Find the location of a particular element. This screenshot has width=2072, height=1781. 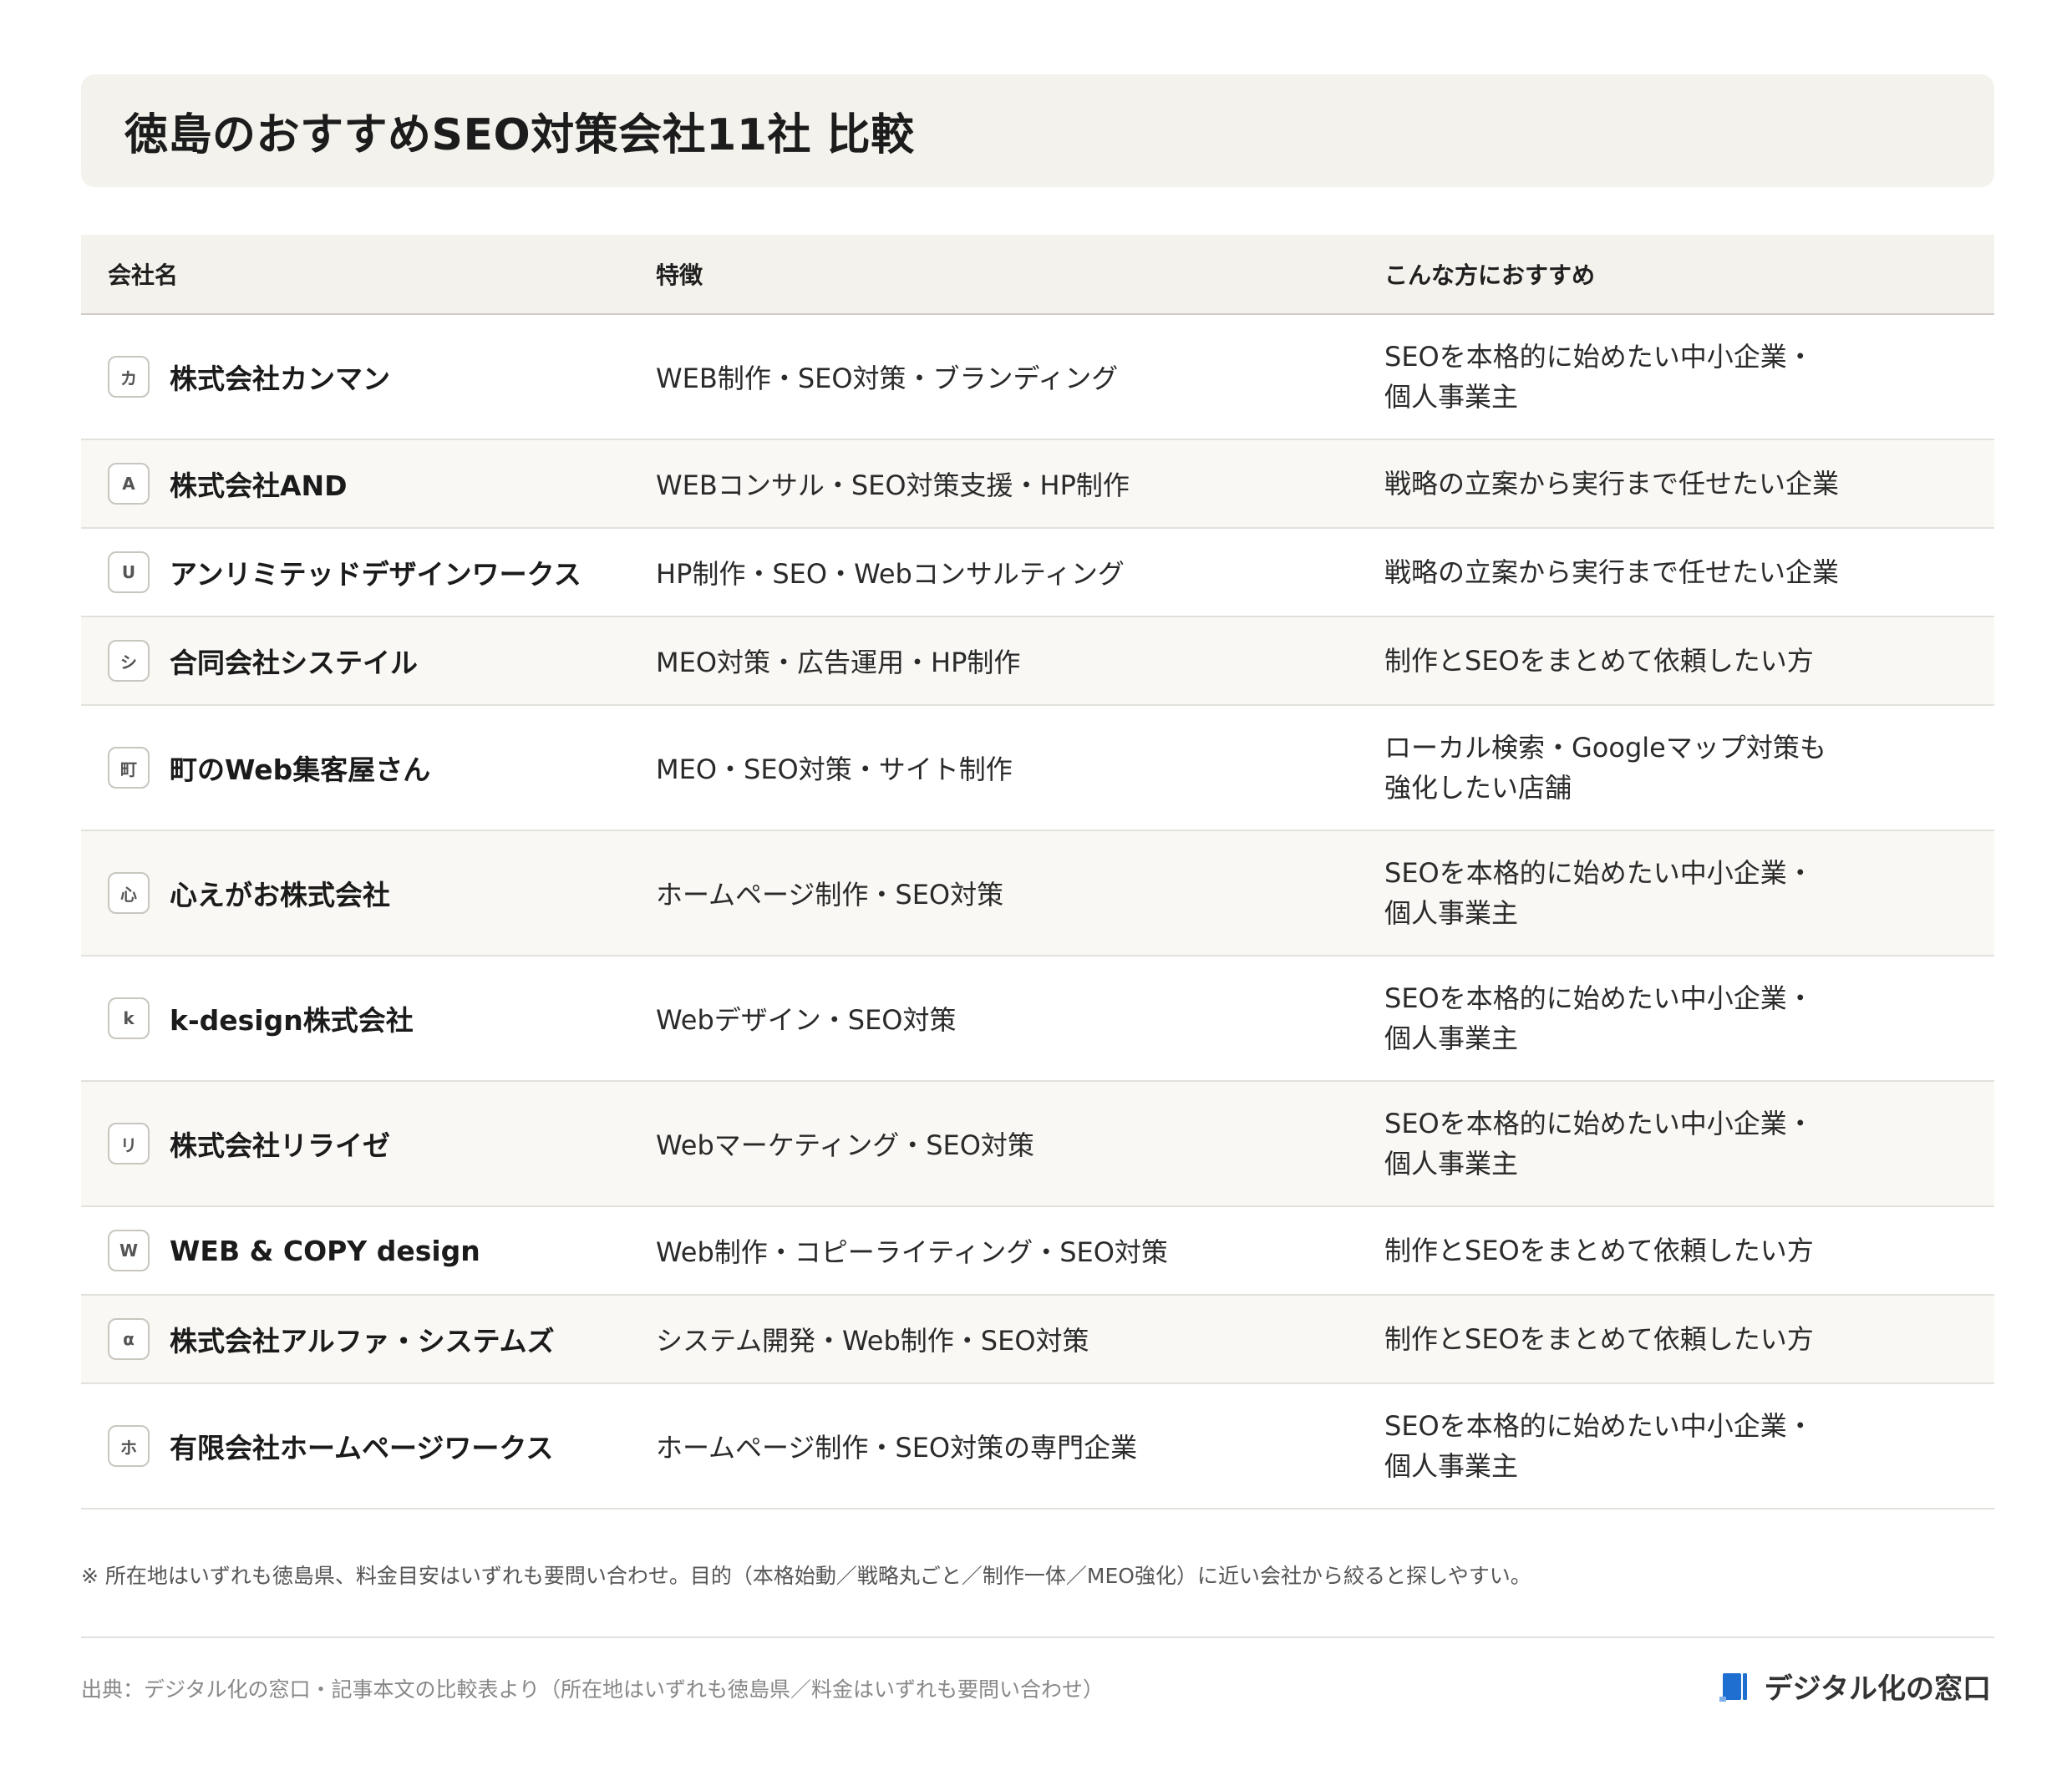

company-badge: W is located at coordinates (129, 1251).